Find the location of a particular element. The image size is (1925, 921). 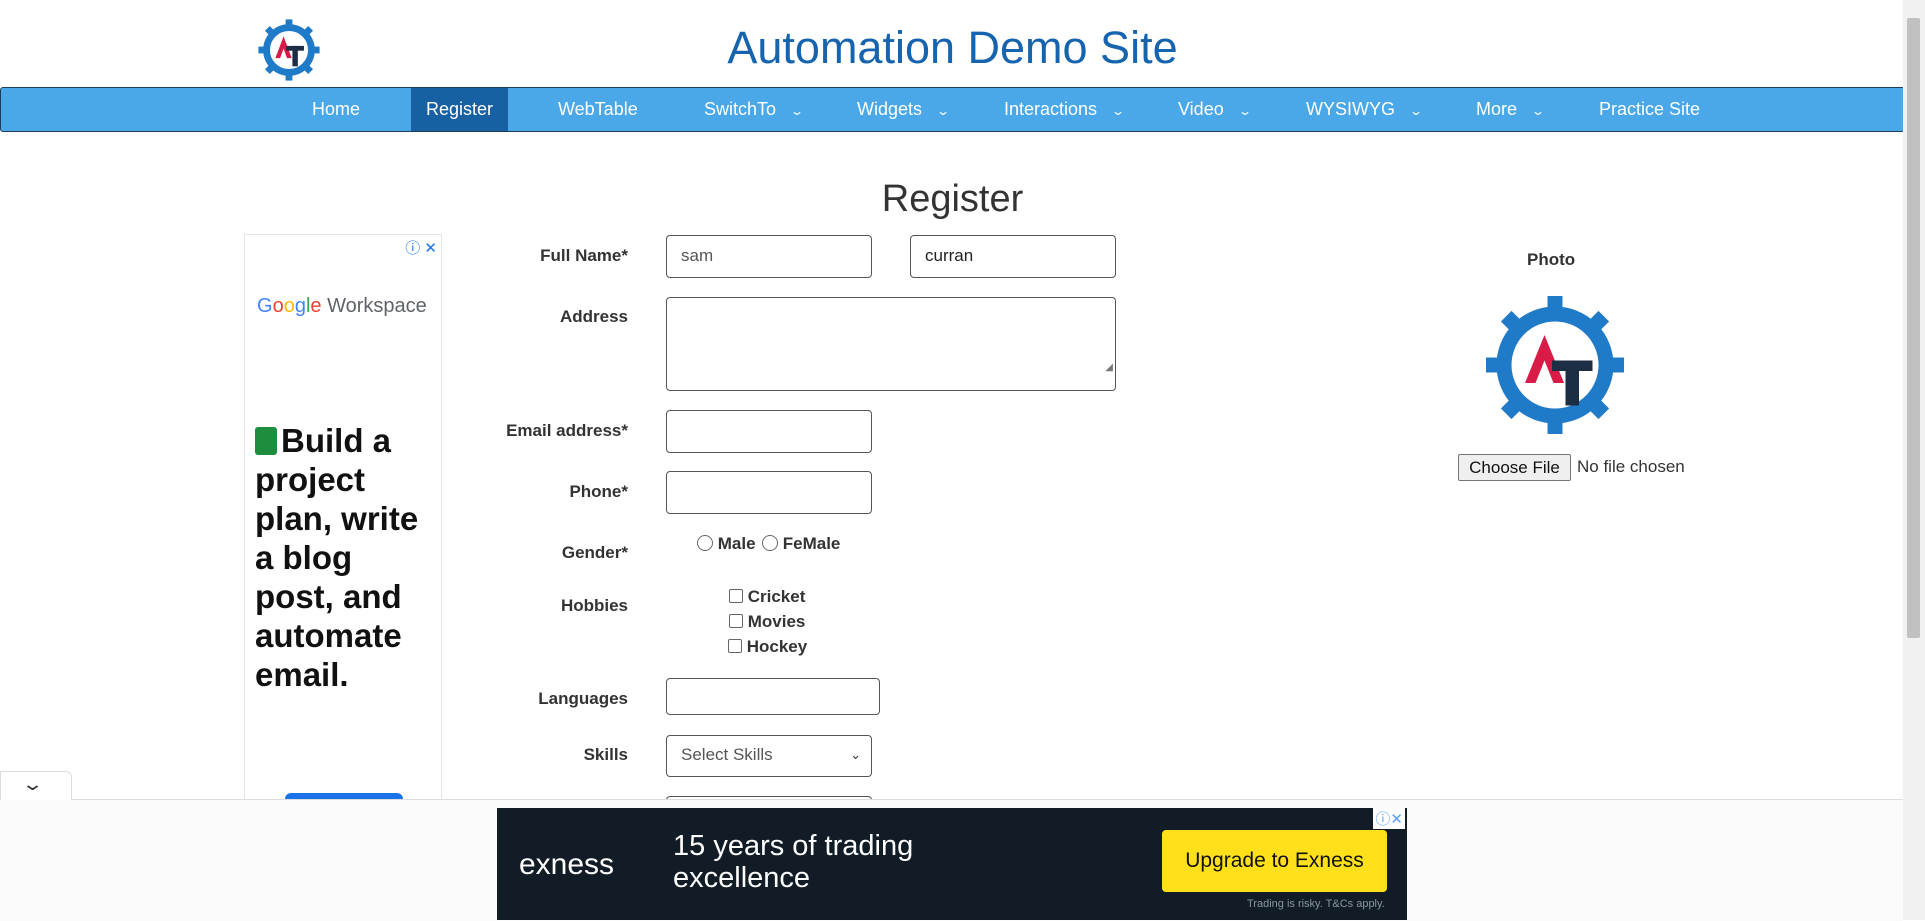

nav-widgets: Widgets ⌄ is located at coordinates (902, 109).